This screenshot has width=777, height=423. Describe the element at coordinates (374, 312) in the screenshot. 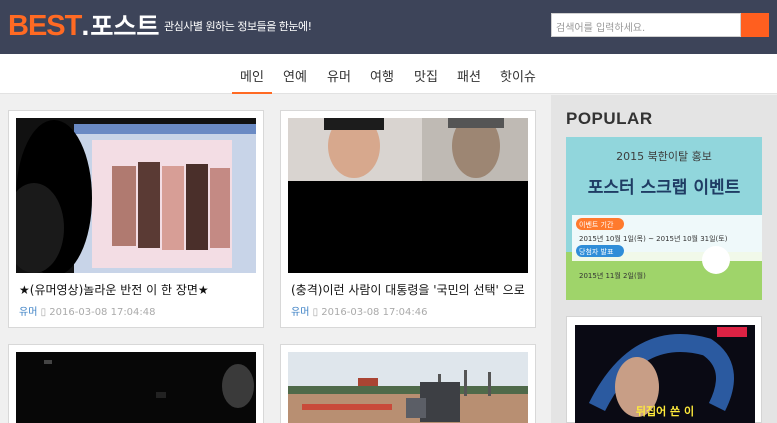

I see `post-date: 2016-03-08 17:04:46` at that location.